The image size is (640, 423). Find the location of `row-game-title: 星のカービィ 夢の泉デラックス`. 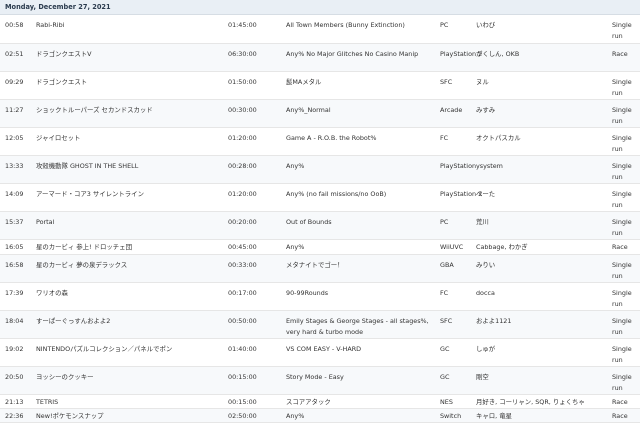

row-game-title: 星のカービィ 夢の泉デラックス is located at coordinates (82, 265).